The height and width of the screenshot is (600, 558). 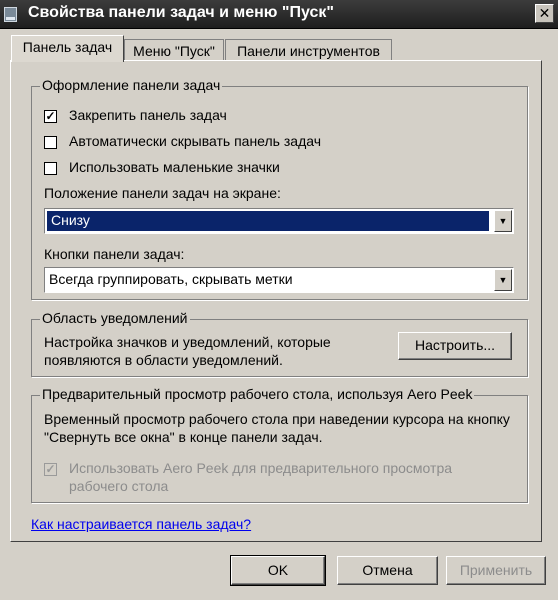 What do you see at coordinates (171, 279) in the screenshot?
I see `taskbar-buttons-value: Всегда группировать, скрывать метки` at bounding box center [171, 279].